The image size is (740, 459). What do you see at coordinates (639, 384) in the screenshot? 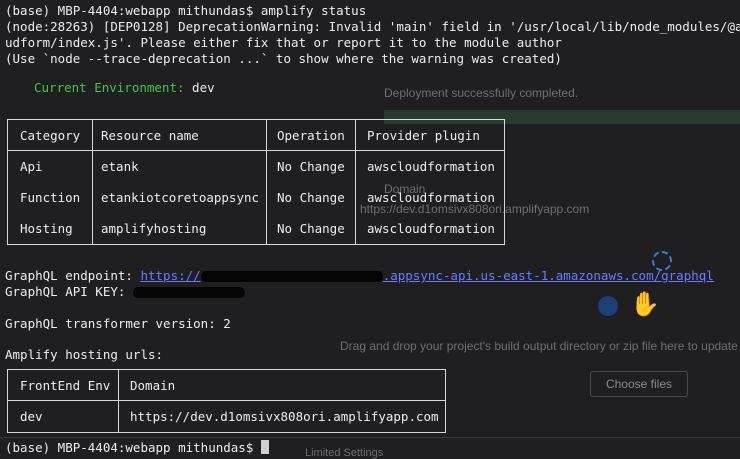
I see `choose-files-button: Choose files` at bounding box center [639, 384].